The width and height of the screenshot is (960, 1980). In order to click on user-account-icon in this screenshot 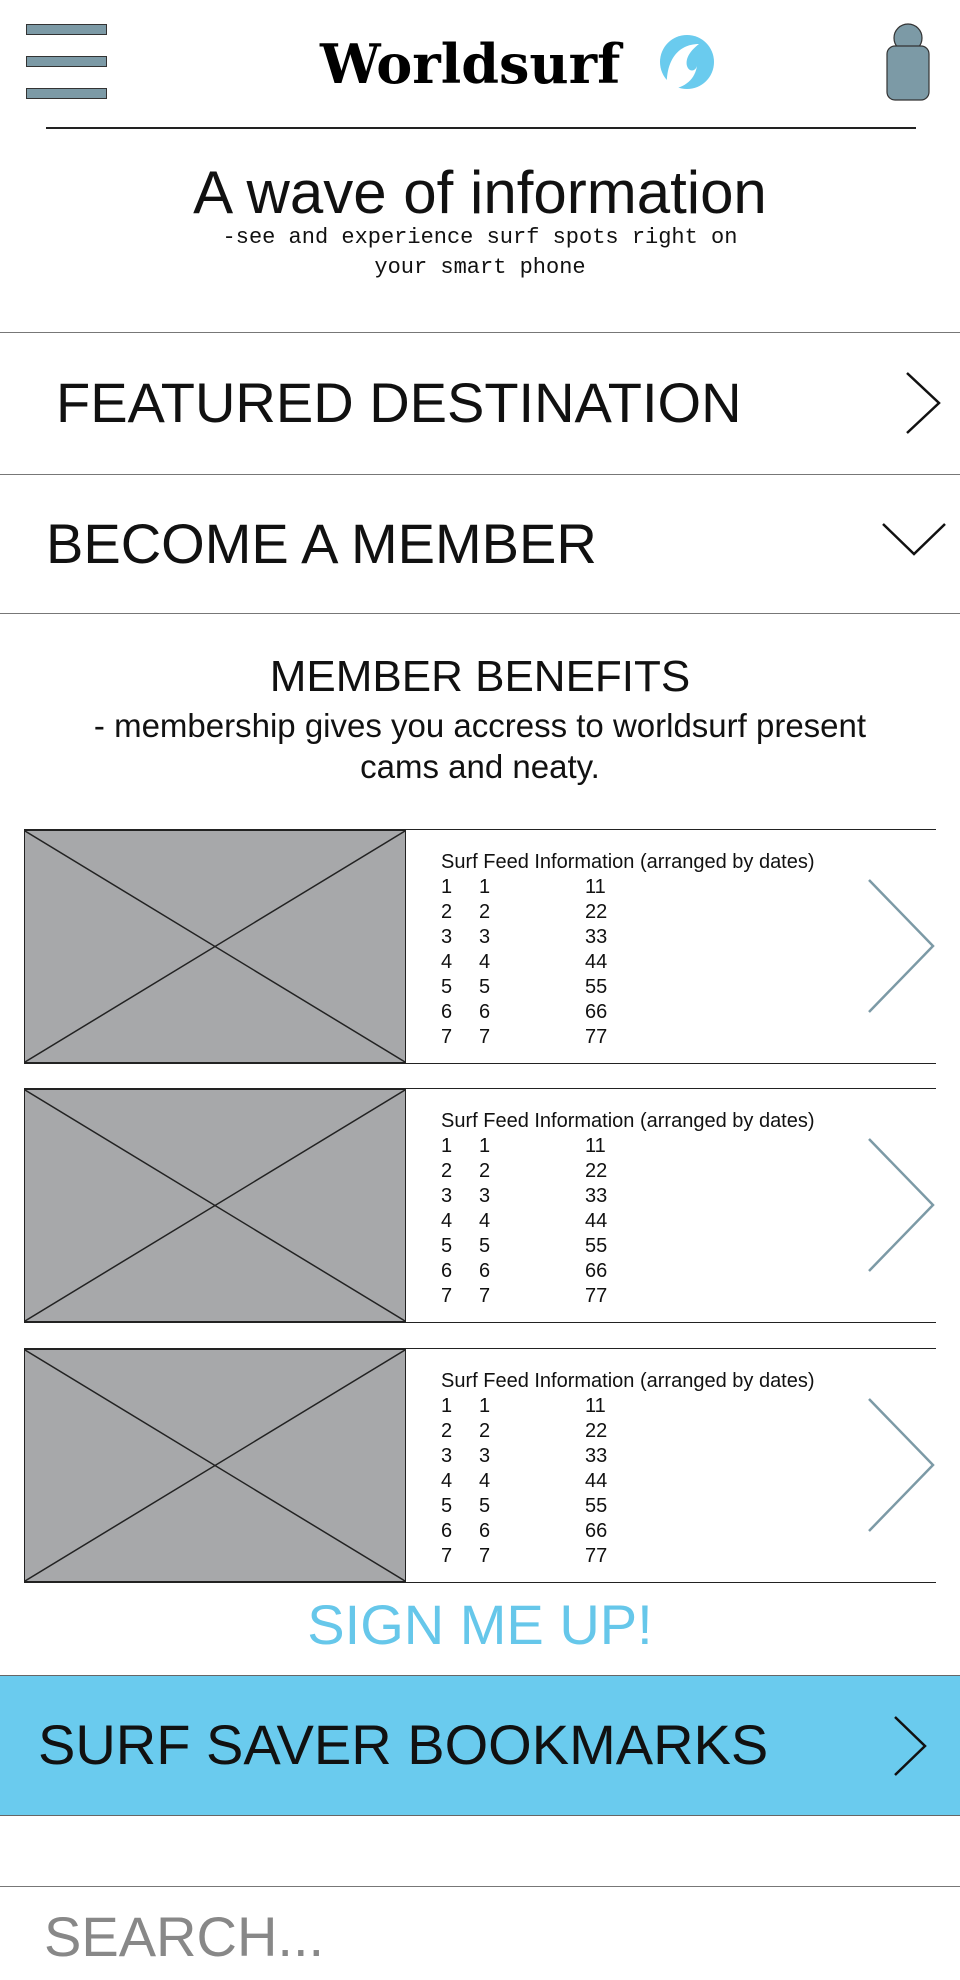, I will do `click(908, 62)`.